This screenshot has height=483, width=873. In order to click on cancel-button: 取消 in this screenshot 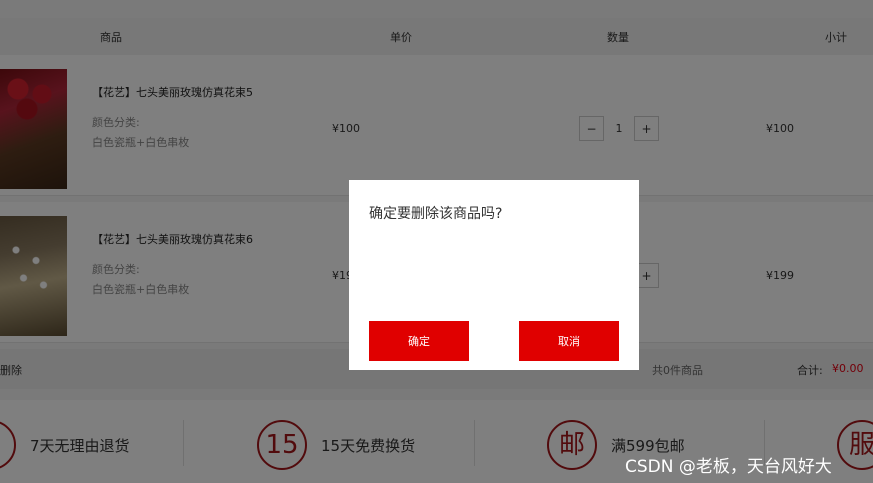, I will do `click(569, 341)`.